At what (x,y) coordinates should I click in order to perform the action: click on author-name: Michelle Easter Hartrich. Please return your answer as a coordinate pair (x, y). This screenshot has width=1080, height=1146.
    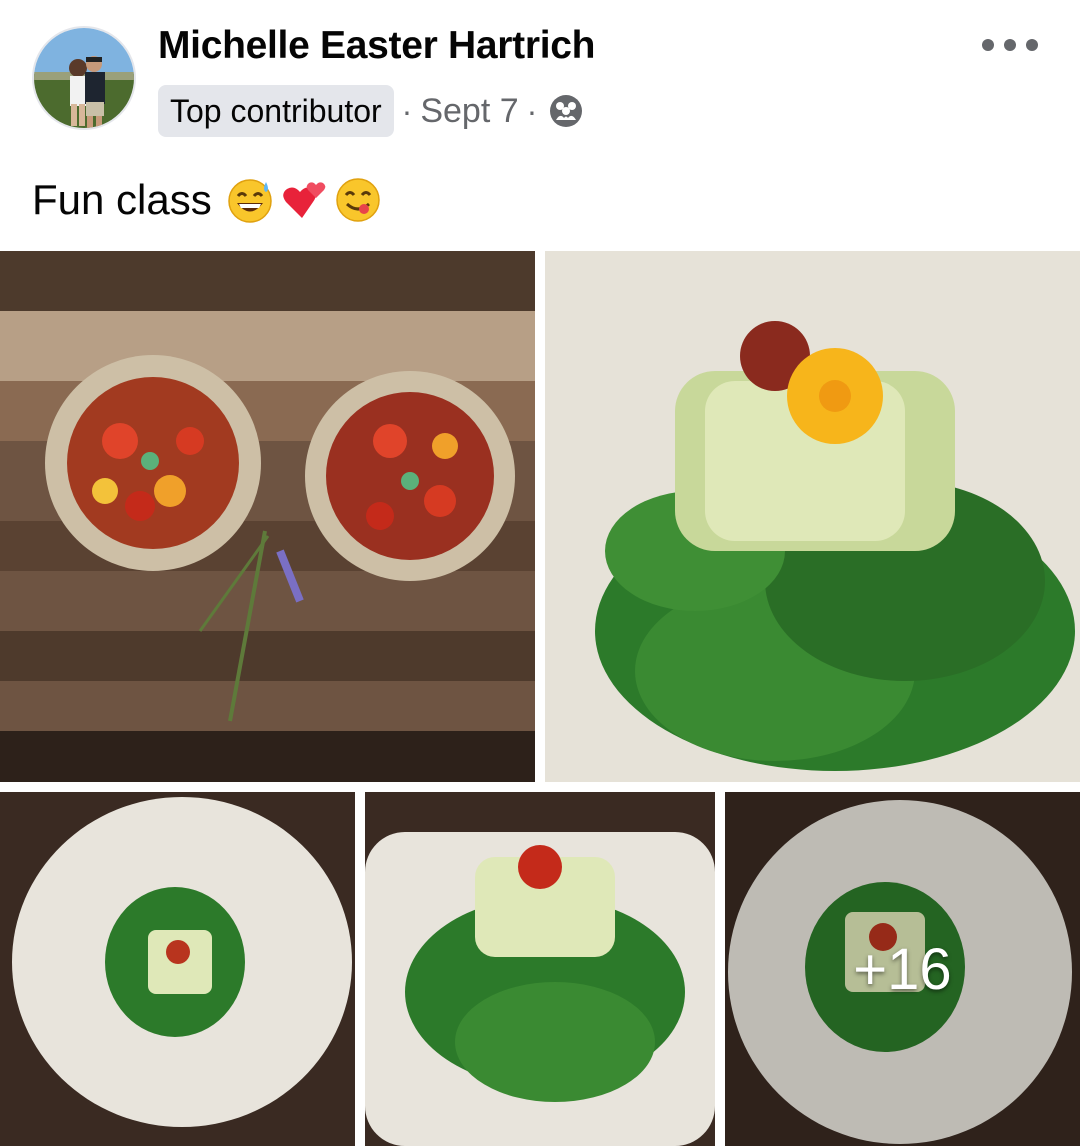
    Looking at the image, I should click on (376, 46).